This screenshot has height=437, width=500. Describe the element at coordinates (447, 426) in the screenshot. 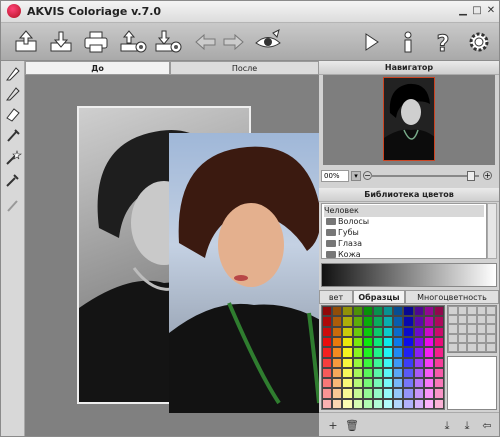

I see `load-palette-icon: ⤓` at that location.